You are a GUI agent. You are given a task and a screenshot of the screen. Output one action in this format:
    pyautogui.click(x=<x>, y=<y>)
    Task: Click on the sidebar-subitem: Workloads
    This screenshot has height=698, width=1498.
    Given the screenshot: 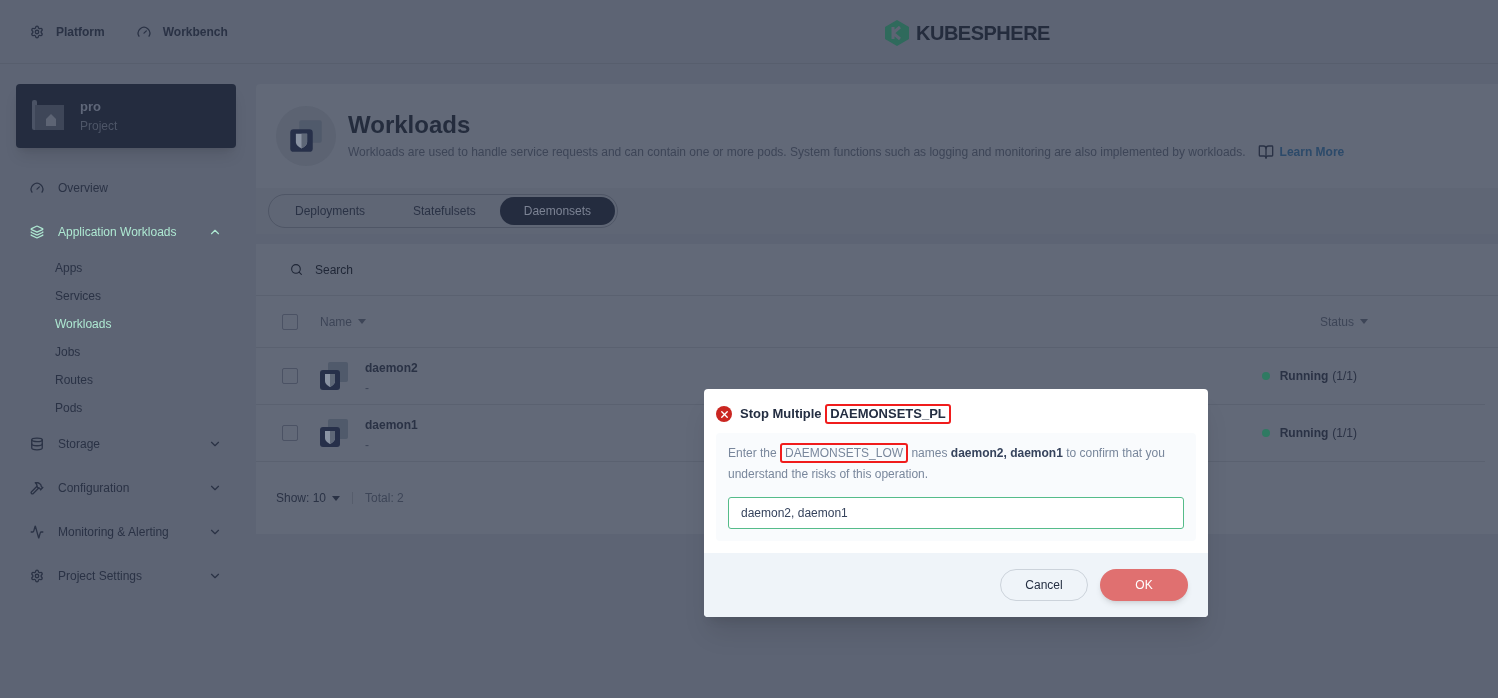 What is the action you would take?
    pyautogui.click(x=126, y=324)
    